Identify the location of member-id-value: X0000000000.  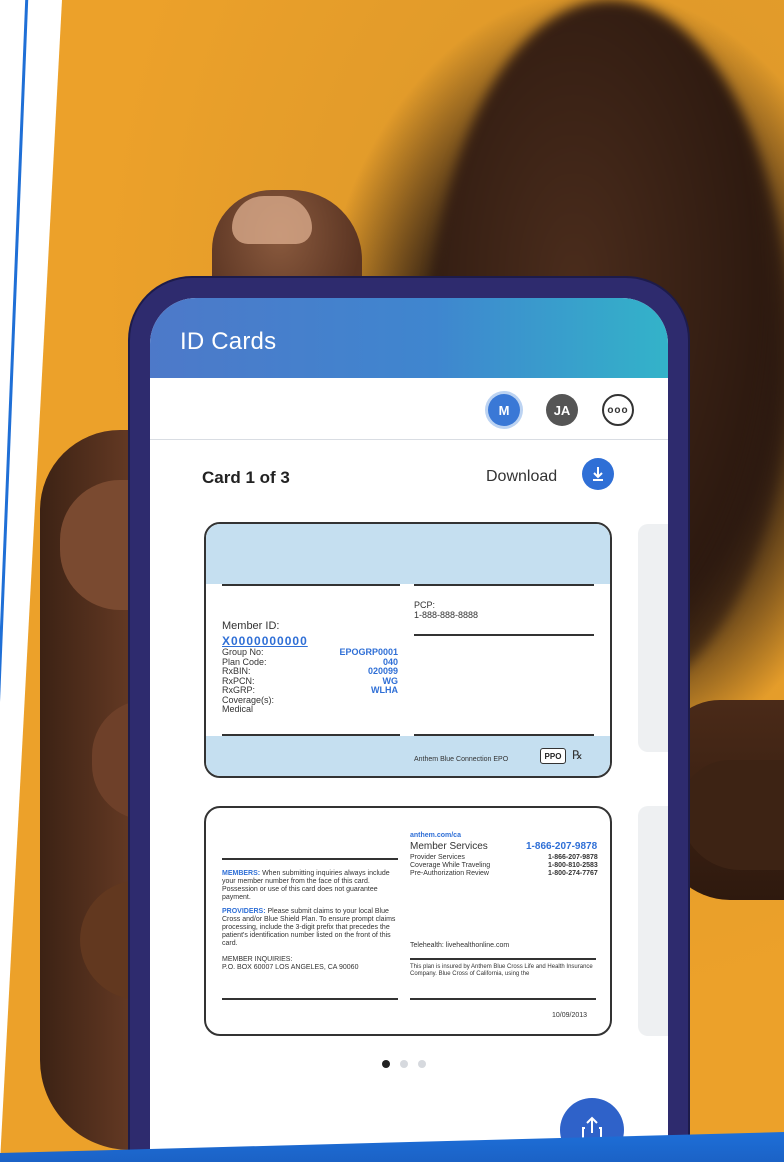
(265, 641).